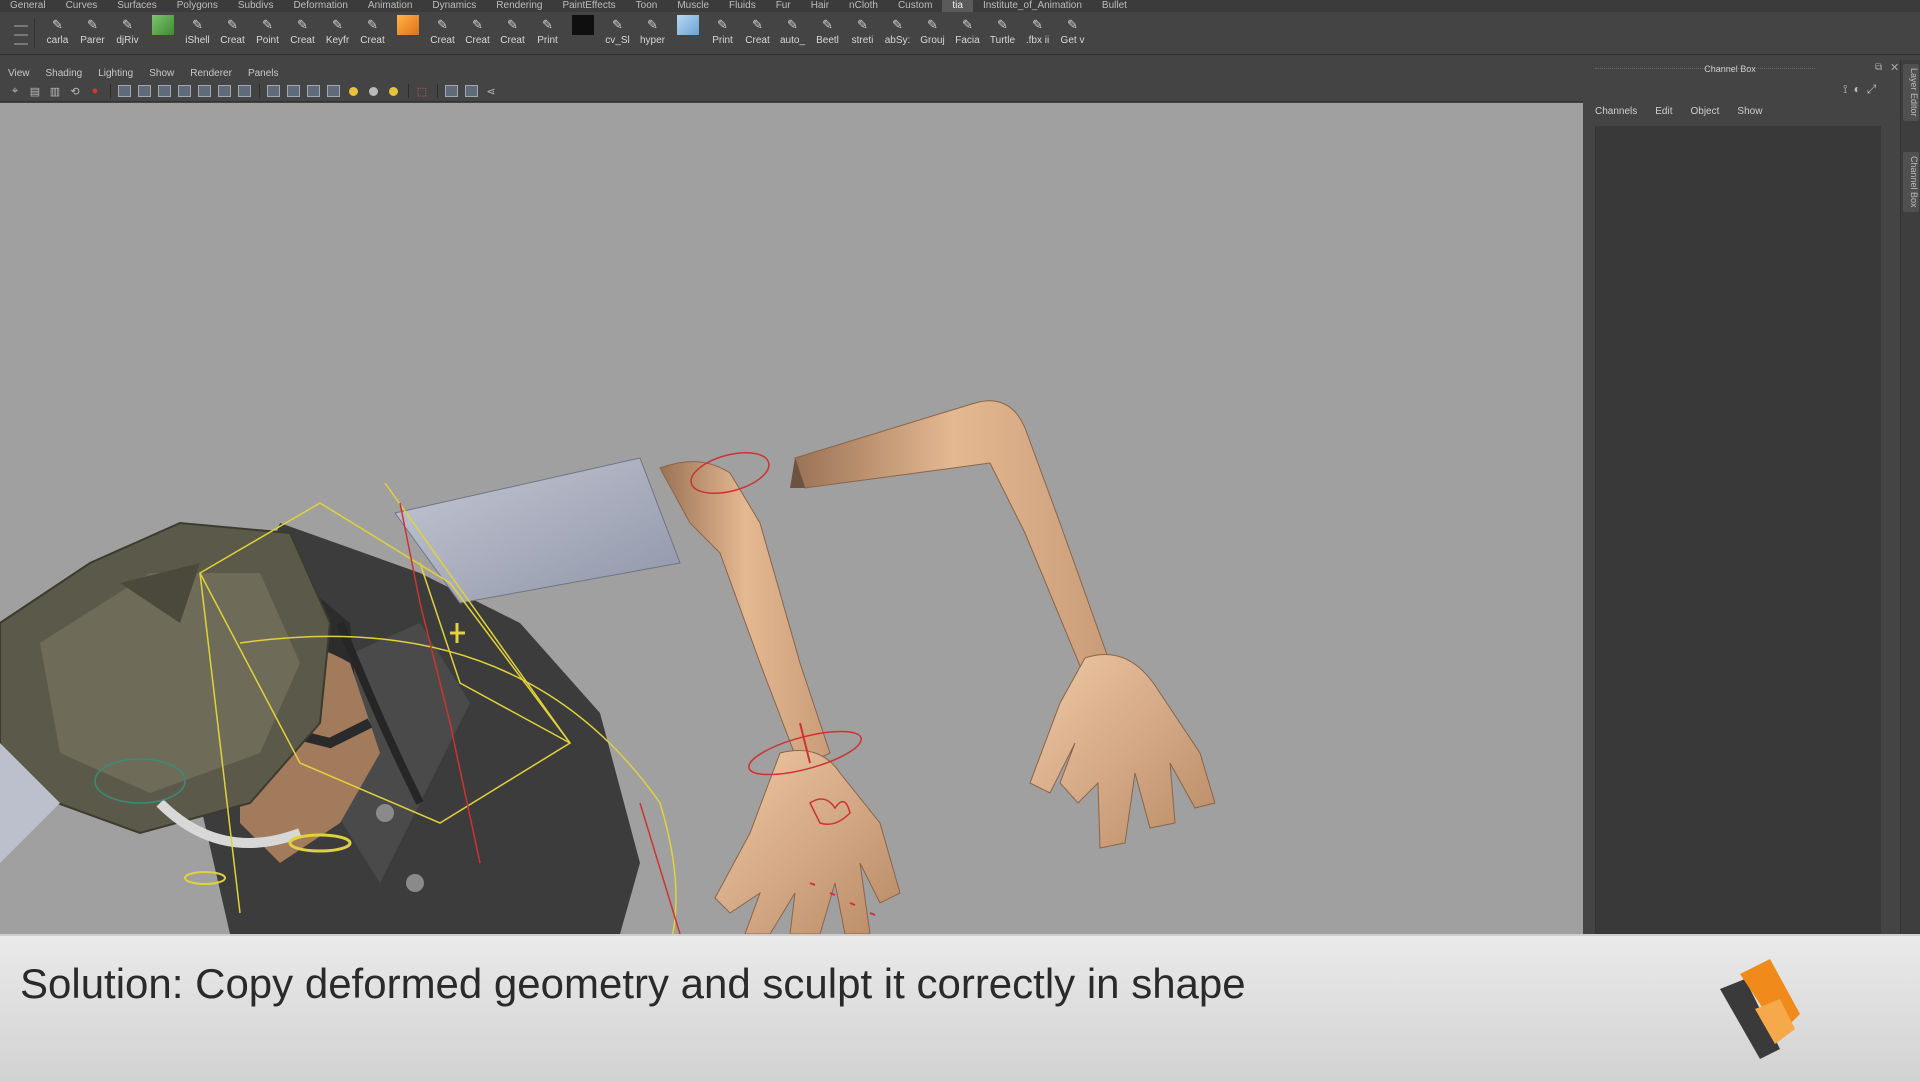 Image resolution: width=1920 pixels, height=1082 pixels. I want to click on resolution-gate-icon, so click(164, 91).